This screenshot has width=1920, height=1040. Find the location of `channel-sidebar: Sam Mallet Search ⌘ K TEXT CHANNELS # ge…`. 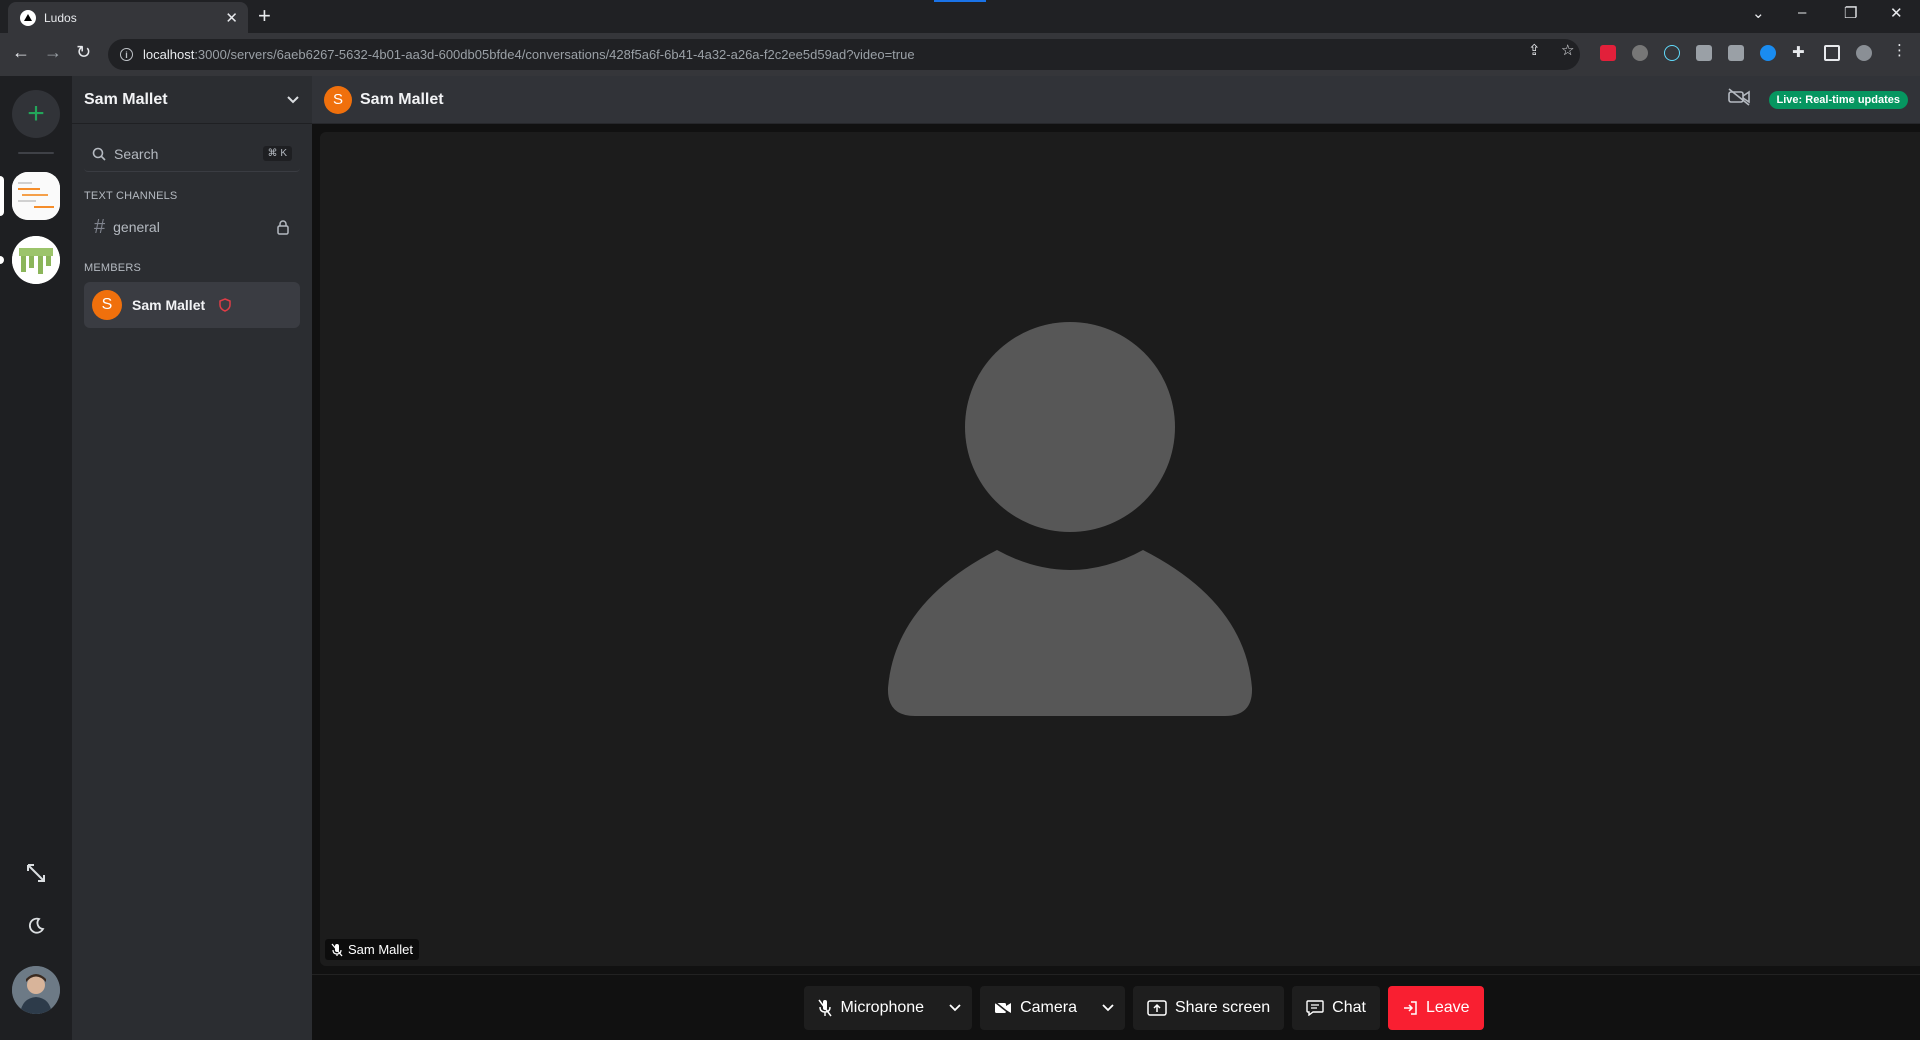

channel-sidebar: Sam Mallet Search ⌘ K TEXT CHANNELS # ge… is located at coordinates (192, 558).